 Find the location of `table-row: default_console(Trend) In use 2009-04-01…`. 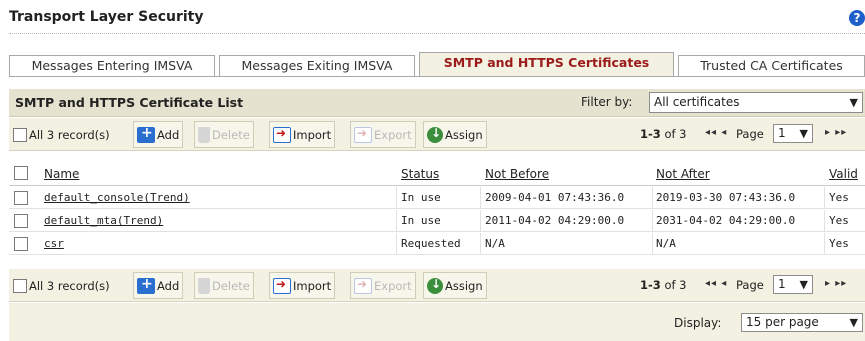

table-row: default_console(Trend) In use 2009-04-01… is located at coordinates (437, 198).